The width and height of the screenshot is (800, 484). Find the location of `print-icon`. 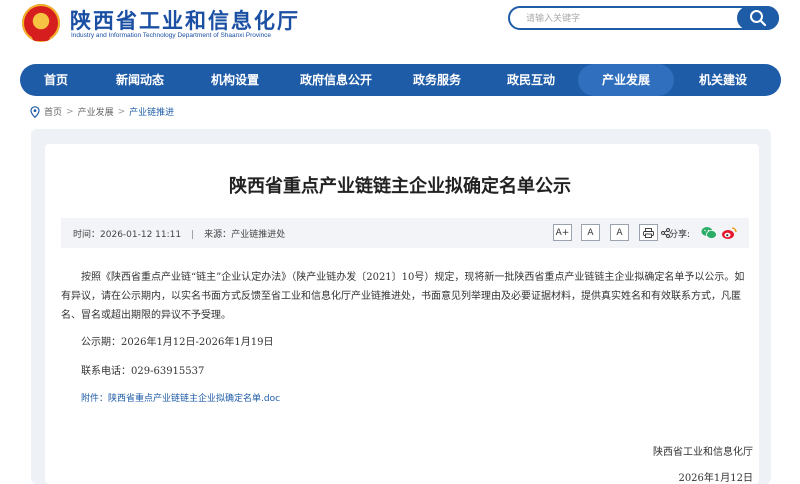

print-icon is located at coordinates (648, 233).